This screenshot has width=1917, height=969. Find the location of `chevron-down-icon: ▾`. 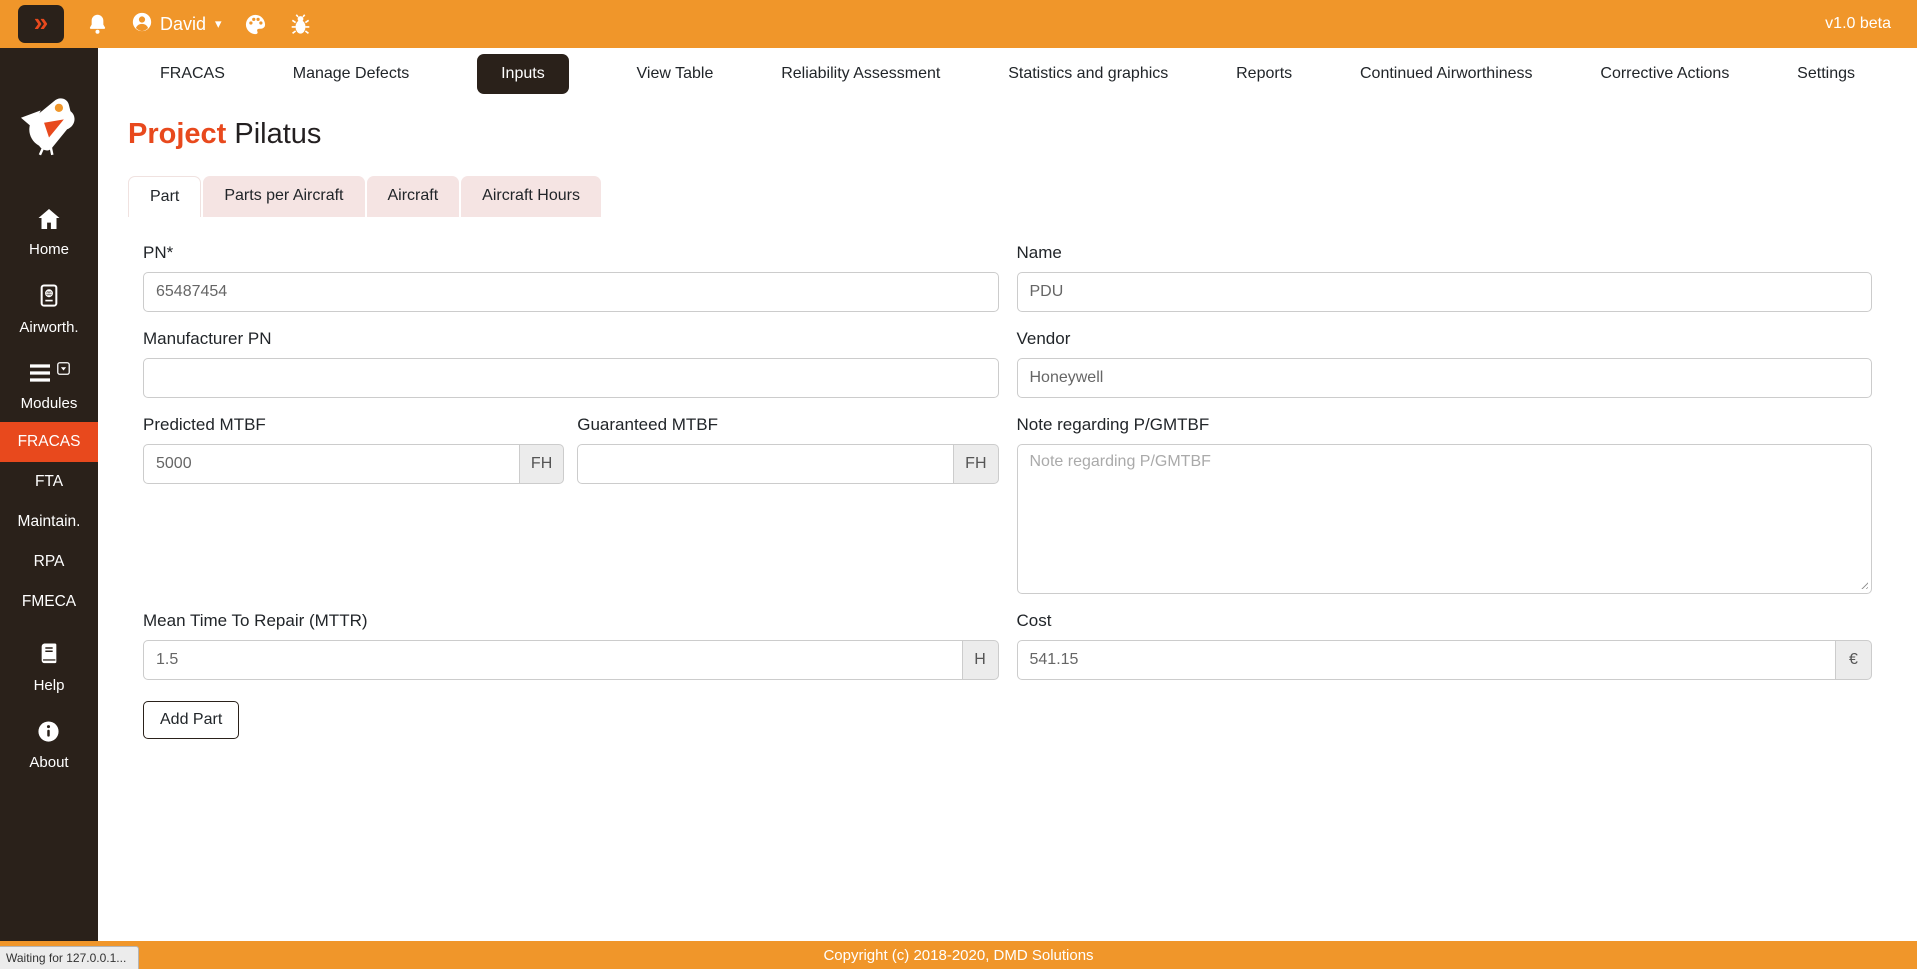

chevron-down-icon: ▾ is located at coordinates (218, 23).